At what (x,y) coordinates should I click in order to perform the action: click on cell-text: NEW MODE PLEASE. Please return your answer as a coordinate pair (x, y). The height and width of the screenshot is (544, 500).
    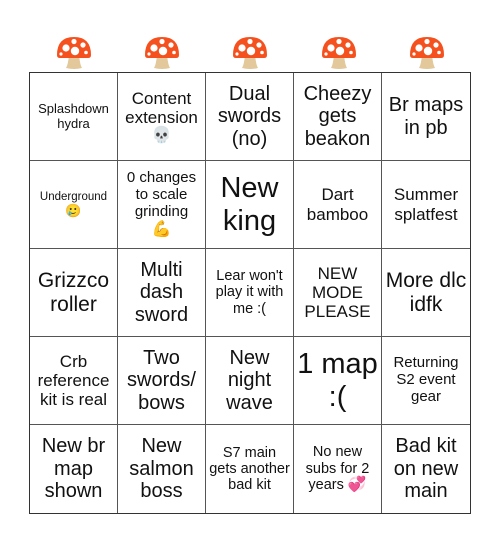
    Looking at the image, I should click on (337, 292).